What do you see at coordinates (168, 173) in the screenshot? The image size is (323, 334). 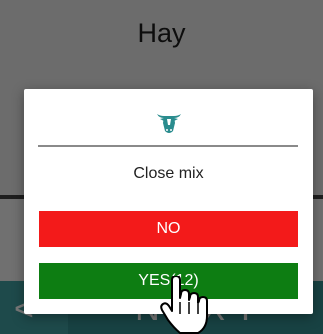 I see `dialog-message: Close mix` at bounding box center [168, 173].